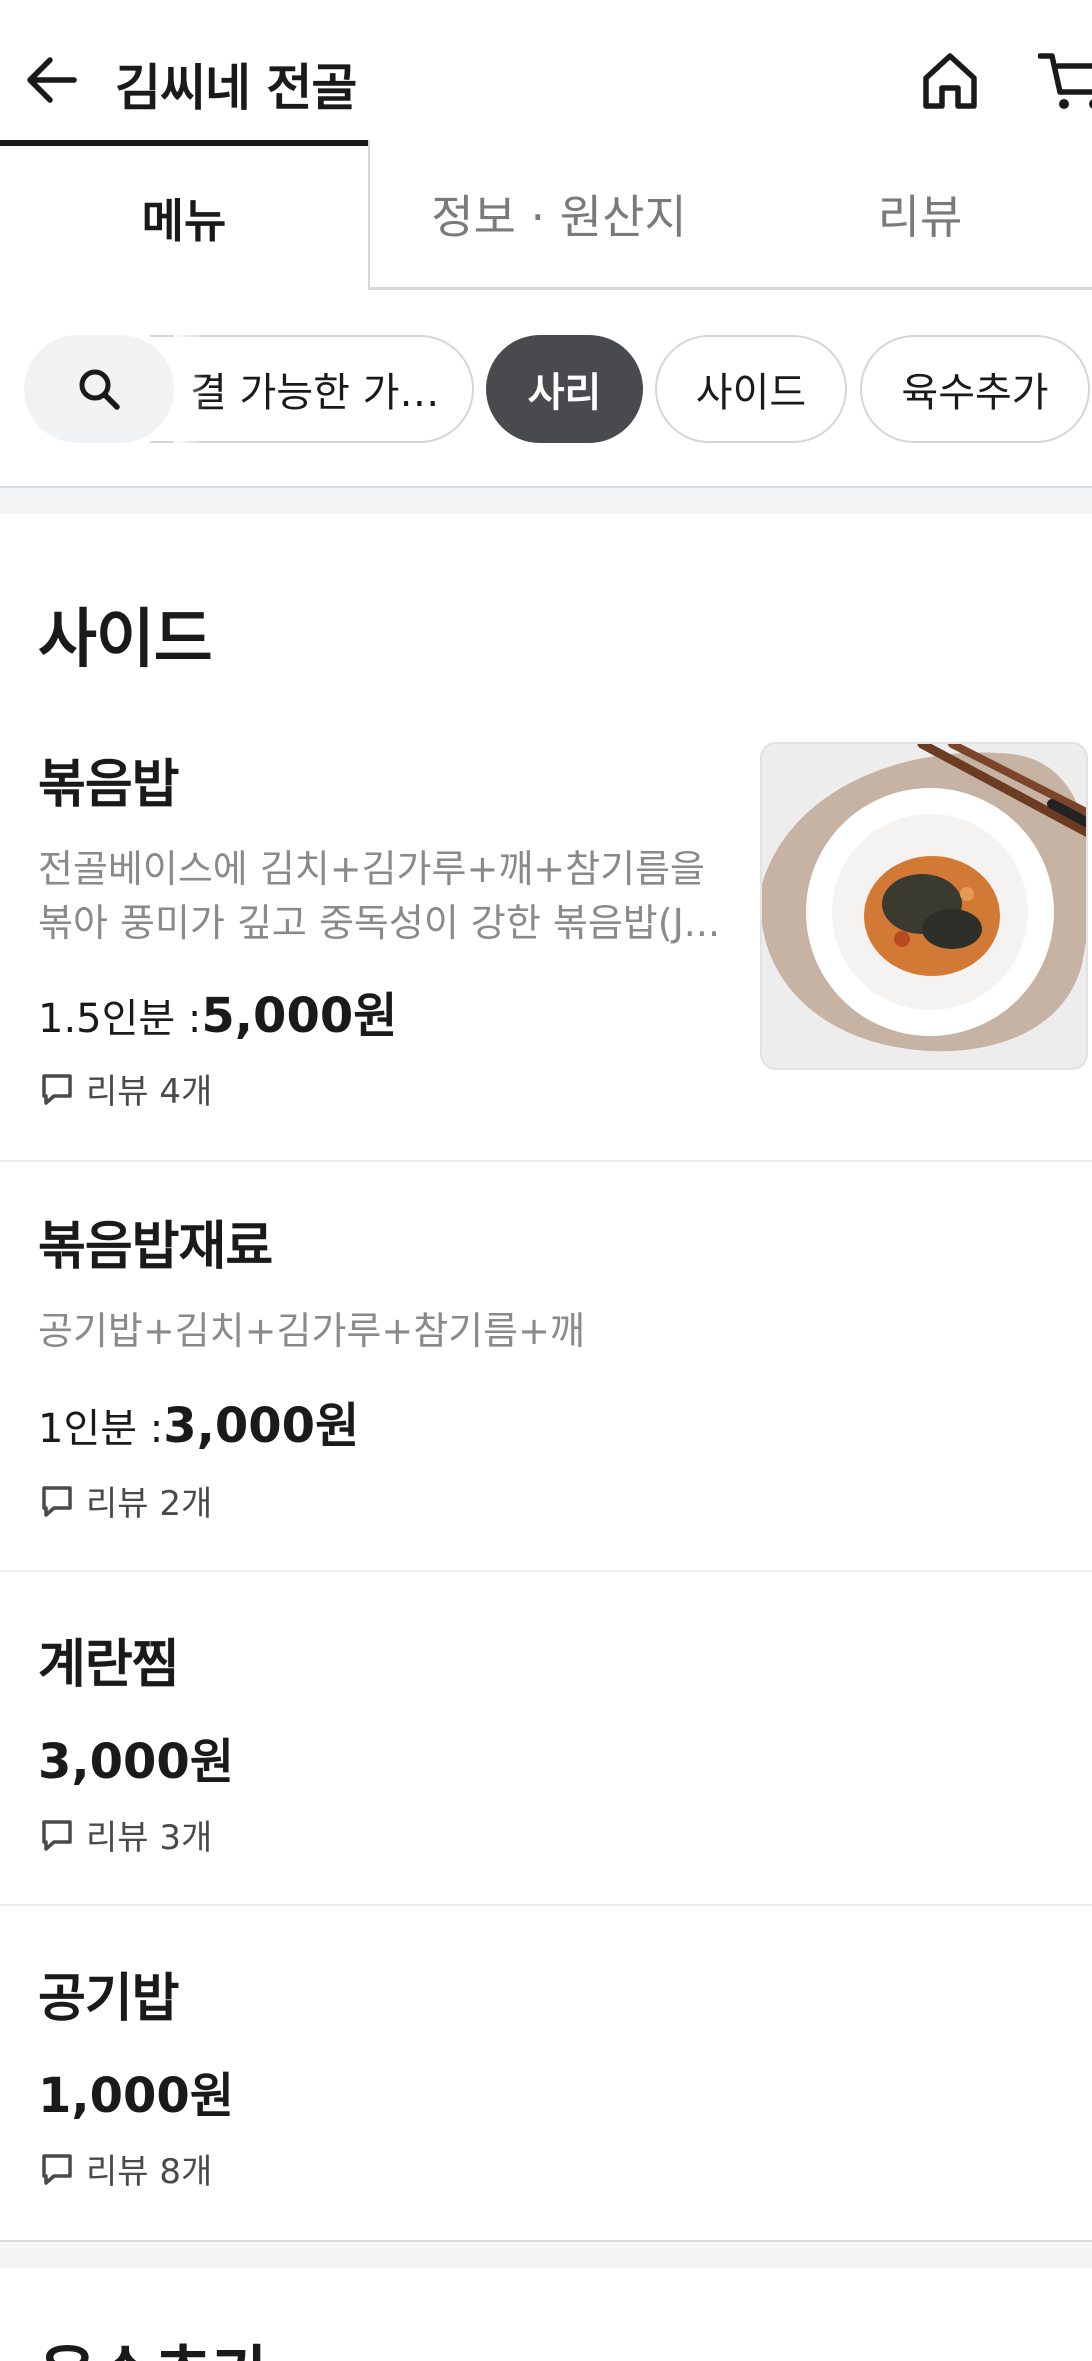 The height and width of the screenshot is (2361, 1092). I want to click on tab-review: 리뷰, so click(920, 215).